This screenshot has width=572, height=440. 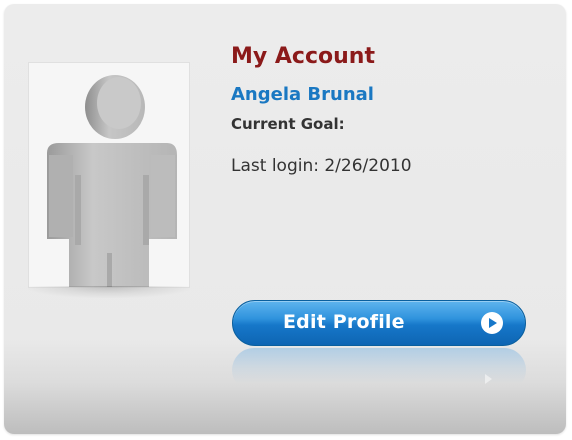 I want to click on current-goal-label: Current Goal:, so click(x=288, y=124).